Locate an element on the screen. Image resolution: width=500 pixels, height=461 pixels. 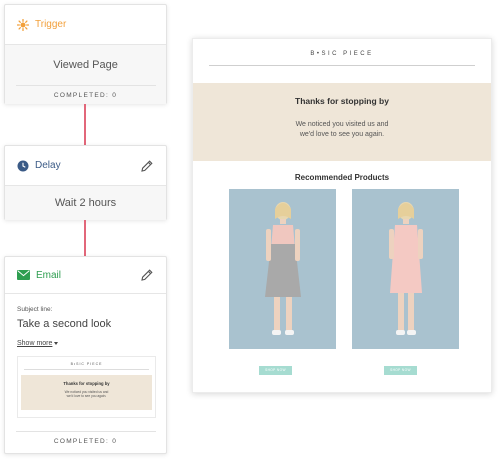
delay-wait: Wait 2 hours is located at coordinates (85, 203).